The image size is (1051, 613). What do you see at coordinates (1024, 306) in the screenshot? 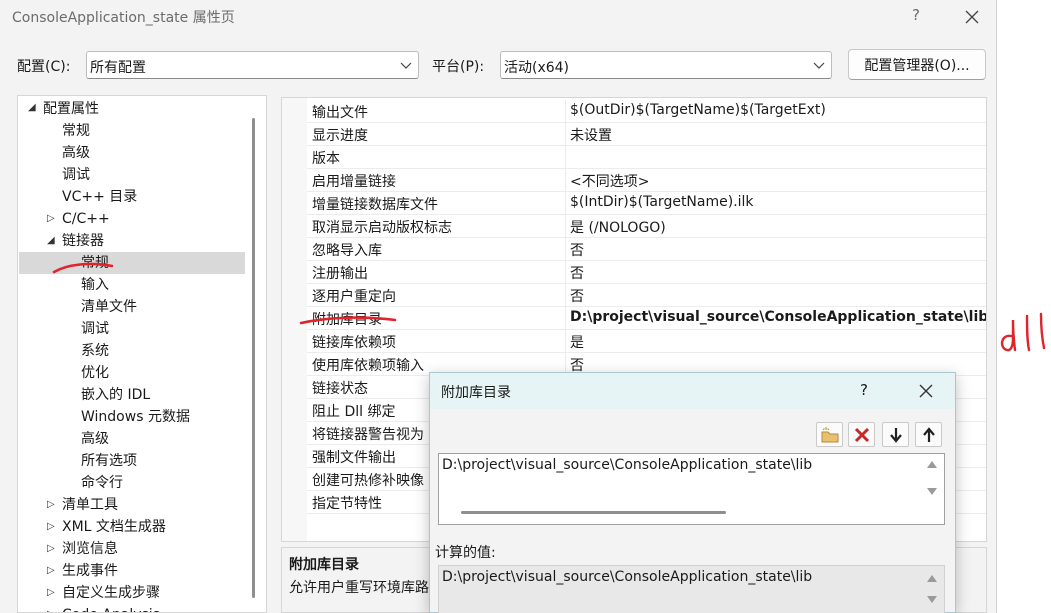
I see `desktop-background` at bounding box center [1024, 306].